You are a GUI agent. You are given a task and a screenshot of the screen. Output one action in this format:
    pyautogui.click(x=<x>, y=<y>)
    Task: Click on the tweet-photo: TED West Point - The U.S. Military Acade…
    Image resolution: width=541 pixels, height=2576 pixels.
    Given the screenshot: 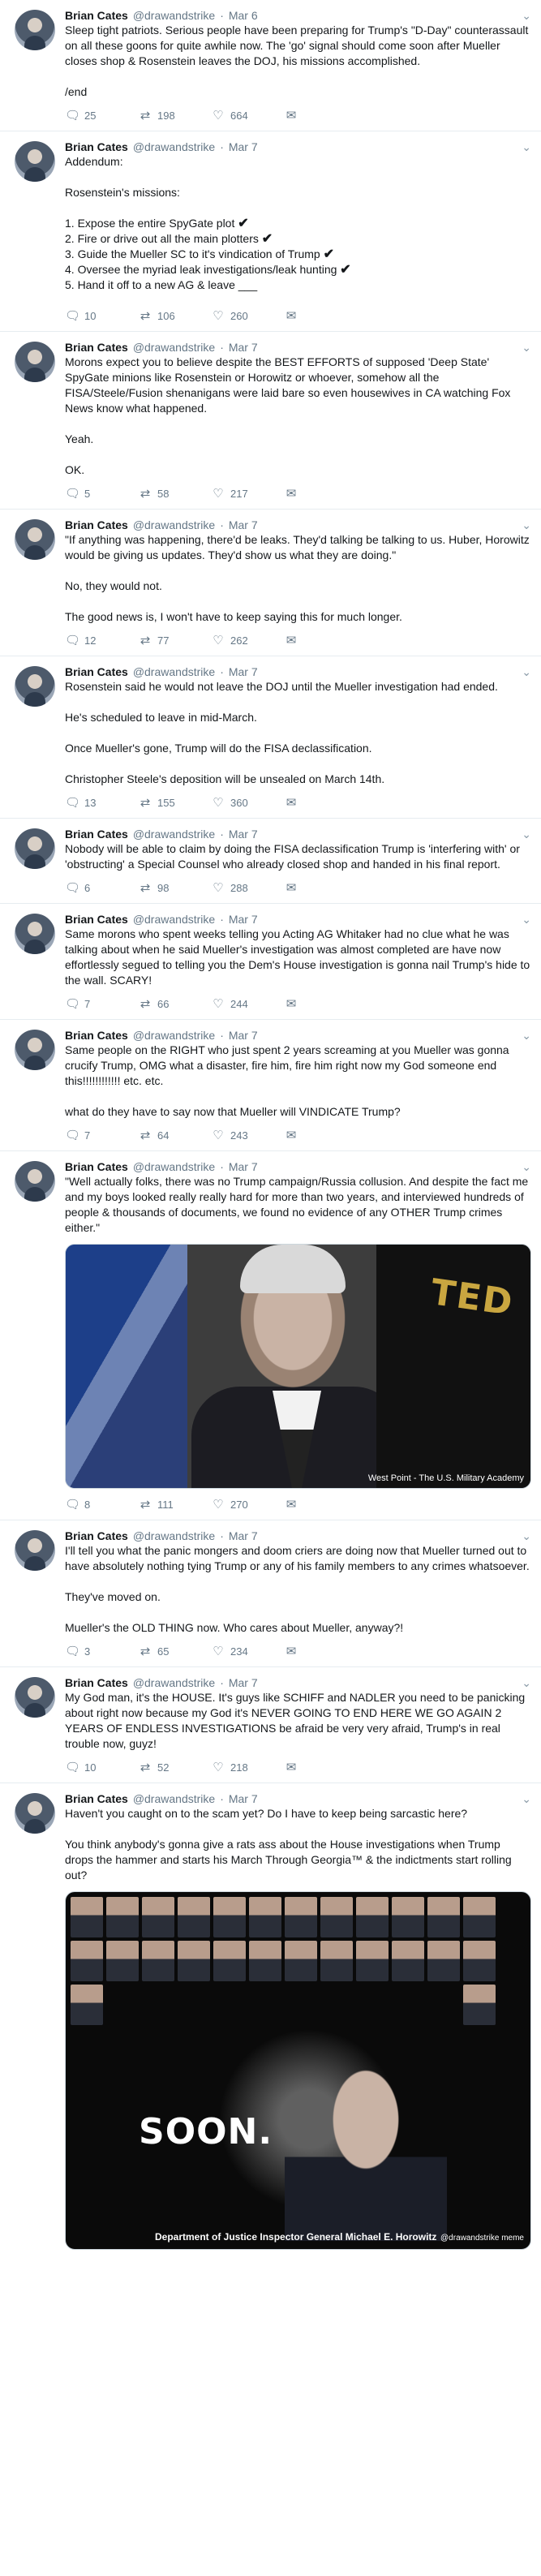 What is the action you would take?
    pyautogui.click(x=298, y=1367)
    